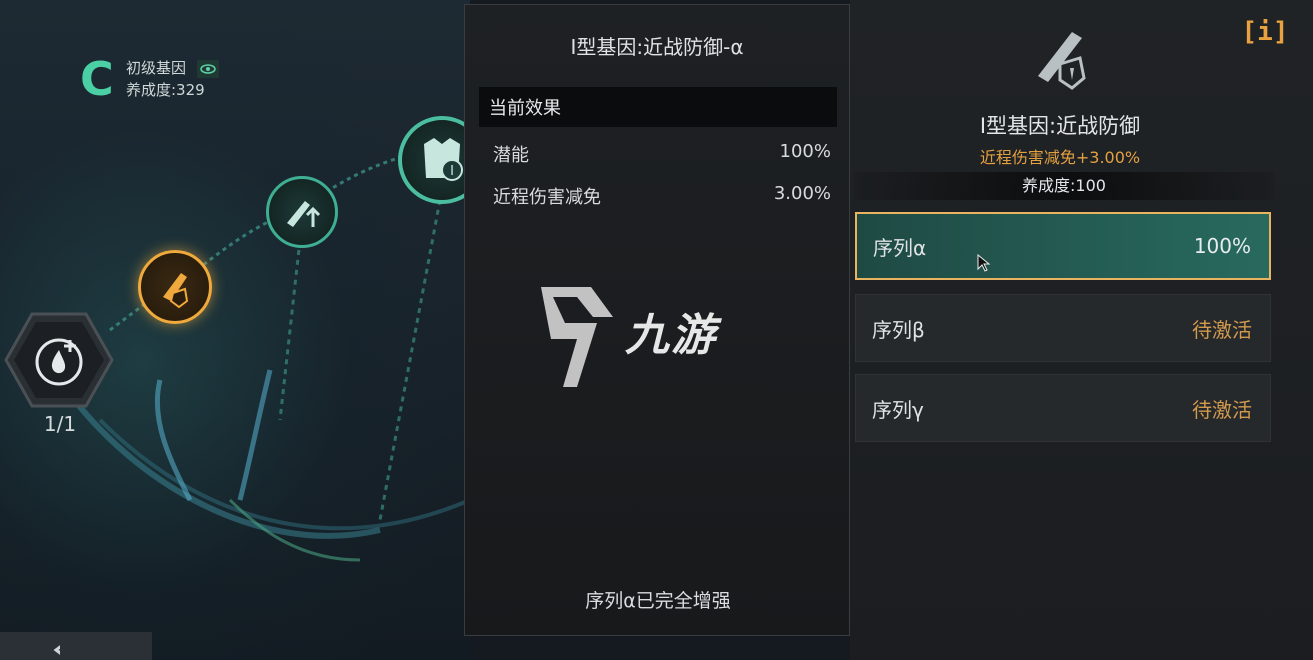 Image resolution: width=1313 pixels, height=660 pixels. What do you see at coordinates (207, 68) in the screenshot?
I see `eye-icon` at bounding box center [207, 68].